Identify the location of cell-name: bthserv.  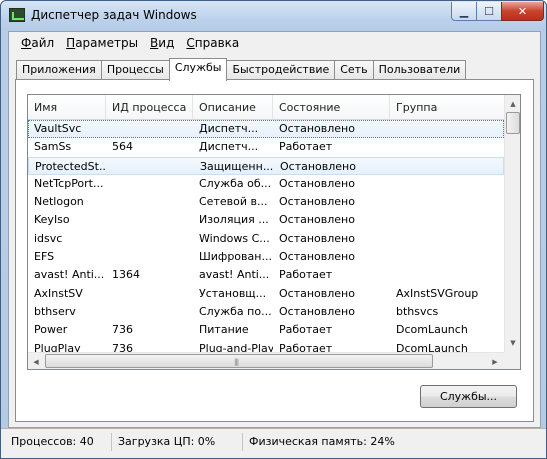
(55, 311).